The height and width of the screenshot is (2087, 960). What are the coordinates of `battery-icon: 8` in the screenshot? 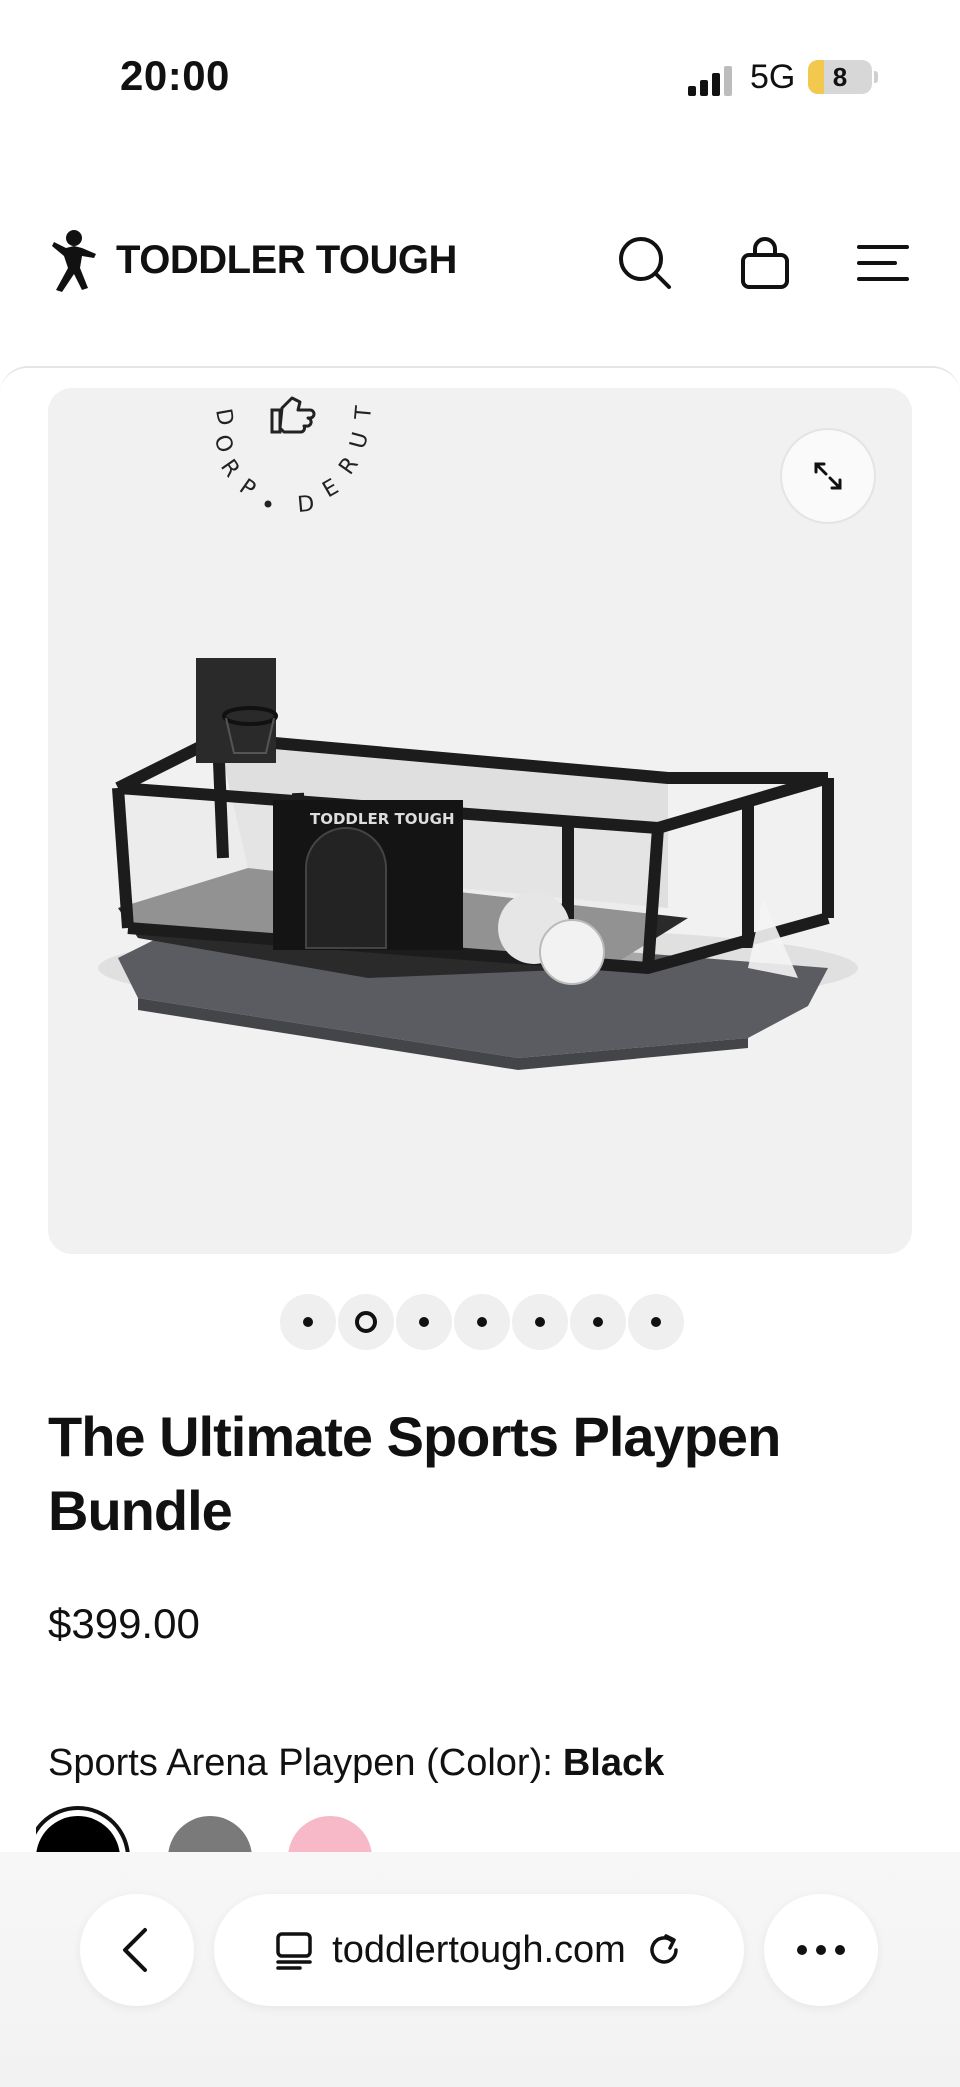 It's located at (840, 77).